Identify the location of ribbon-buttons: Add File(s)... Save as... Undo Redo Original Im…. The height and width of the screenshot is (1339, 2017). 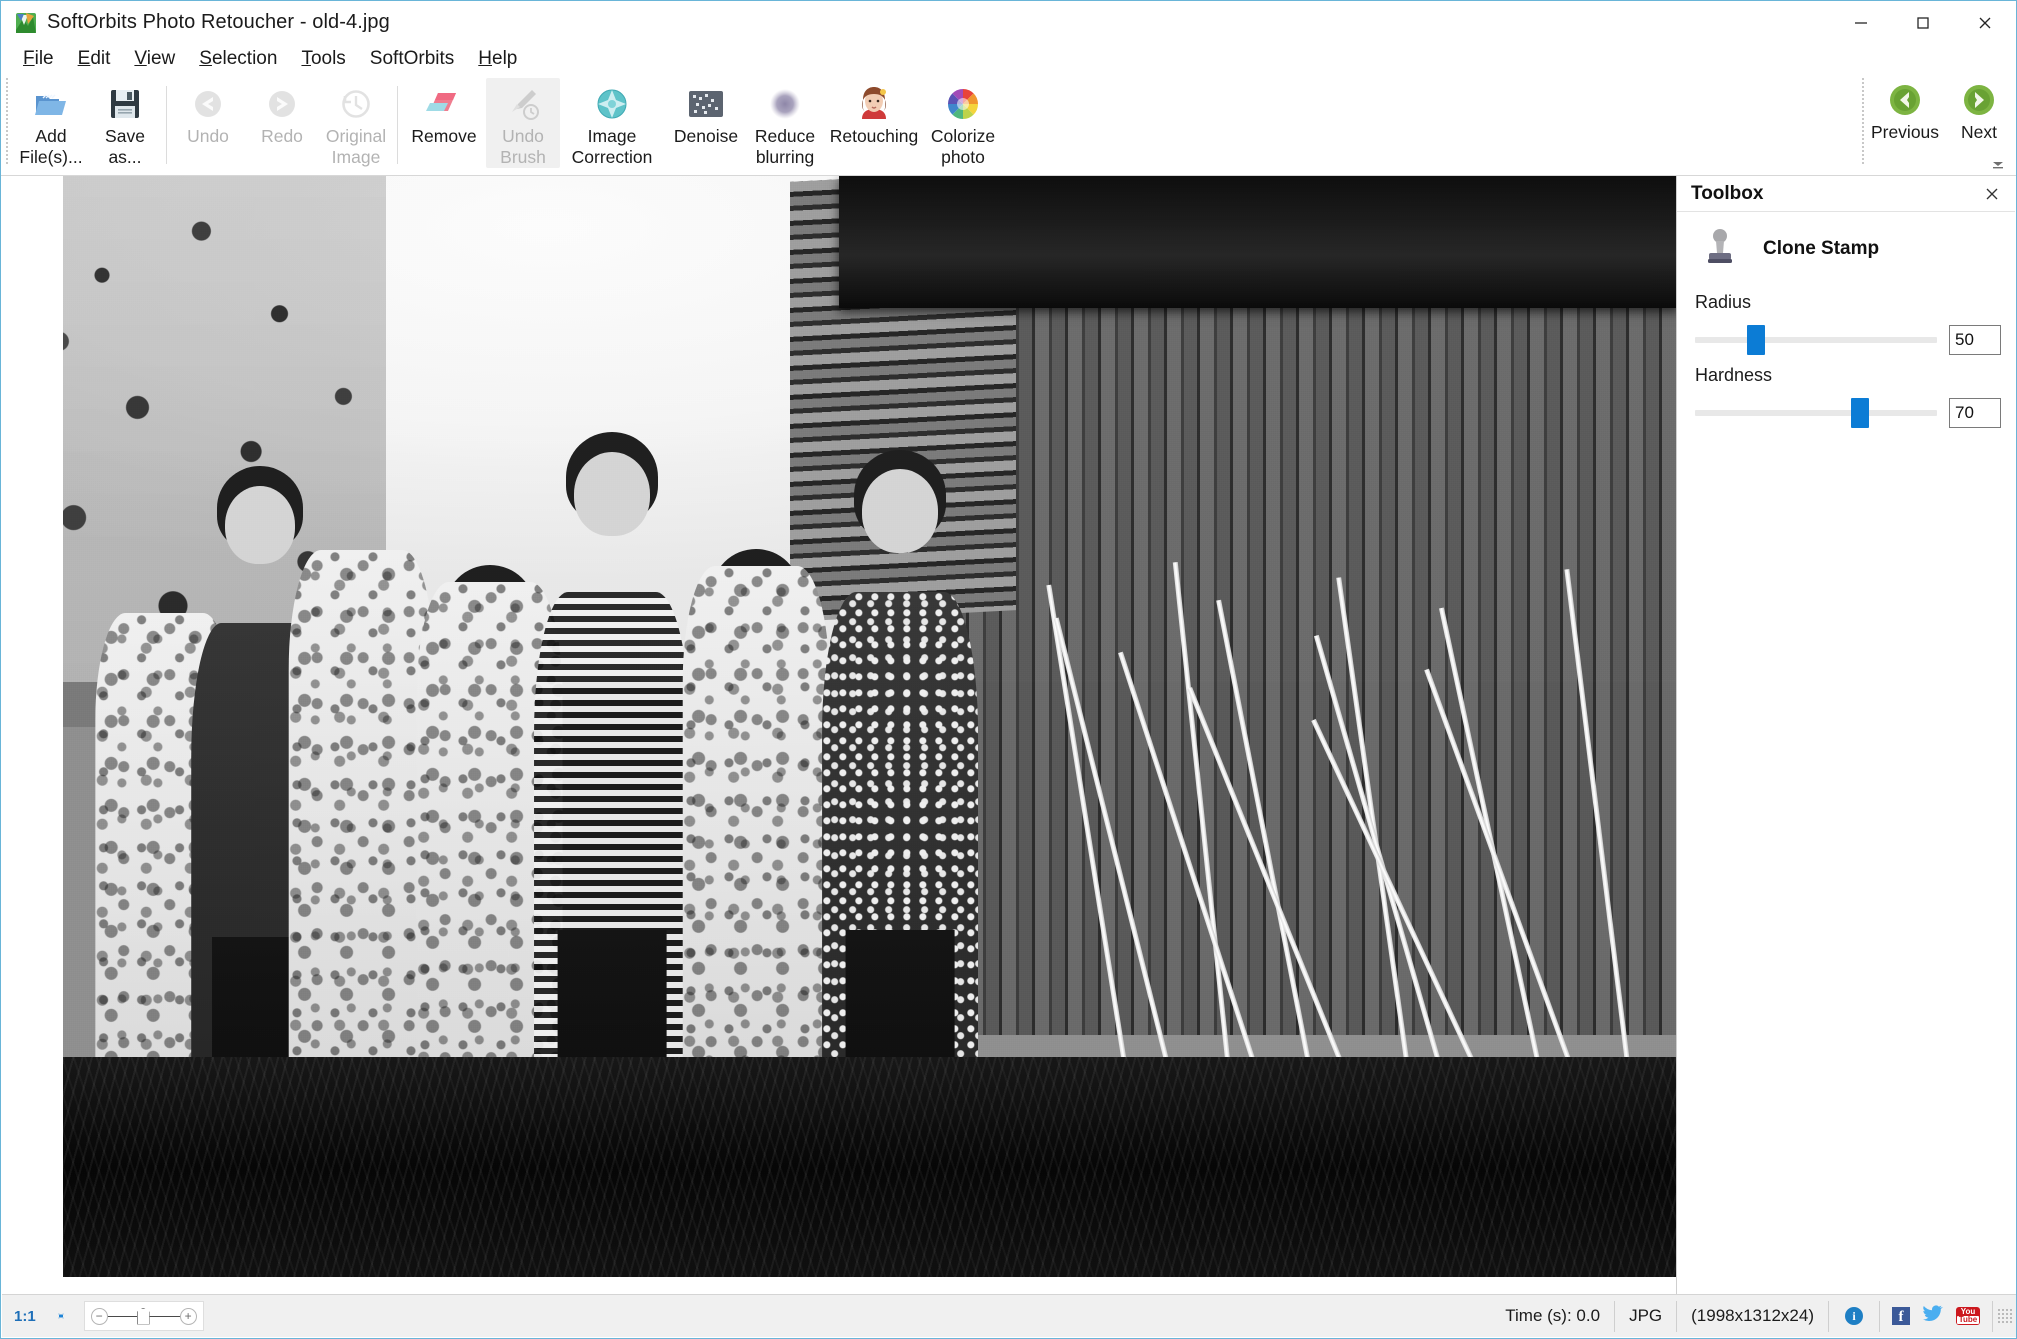
(507, 122).